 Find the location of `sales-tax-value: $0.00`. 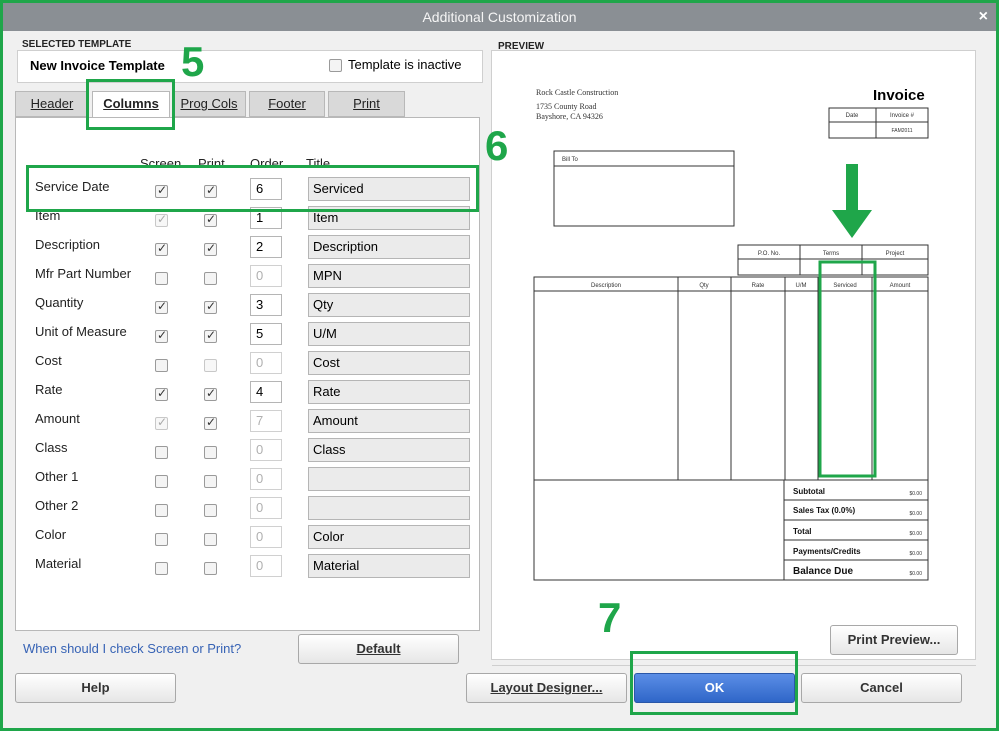

sales-tax-value: $0.00 is located at coordinates (915, 514).